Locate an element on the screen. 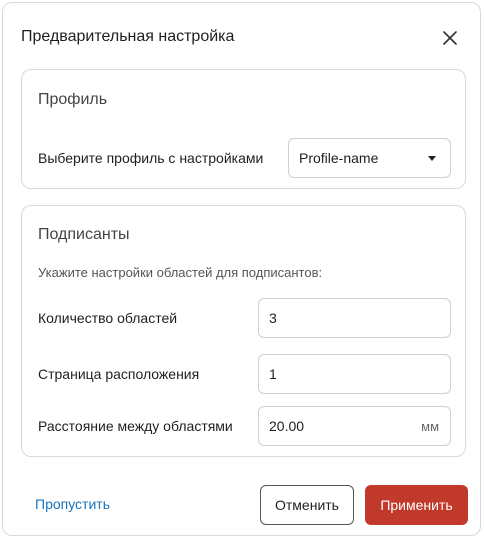  areas-count-label: Количество областей is located at coordinates (108, 318).